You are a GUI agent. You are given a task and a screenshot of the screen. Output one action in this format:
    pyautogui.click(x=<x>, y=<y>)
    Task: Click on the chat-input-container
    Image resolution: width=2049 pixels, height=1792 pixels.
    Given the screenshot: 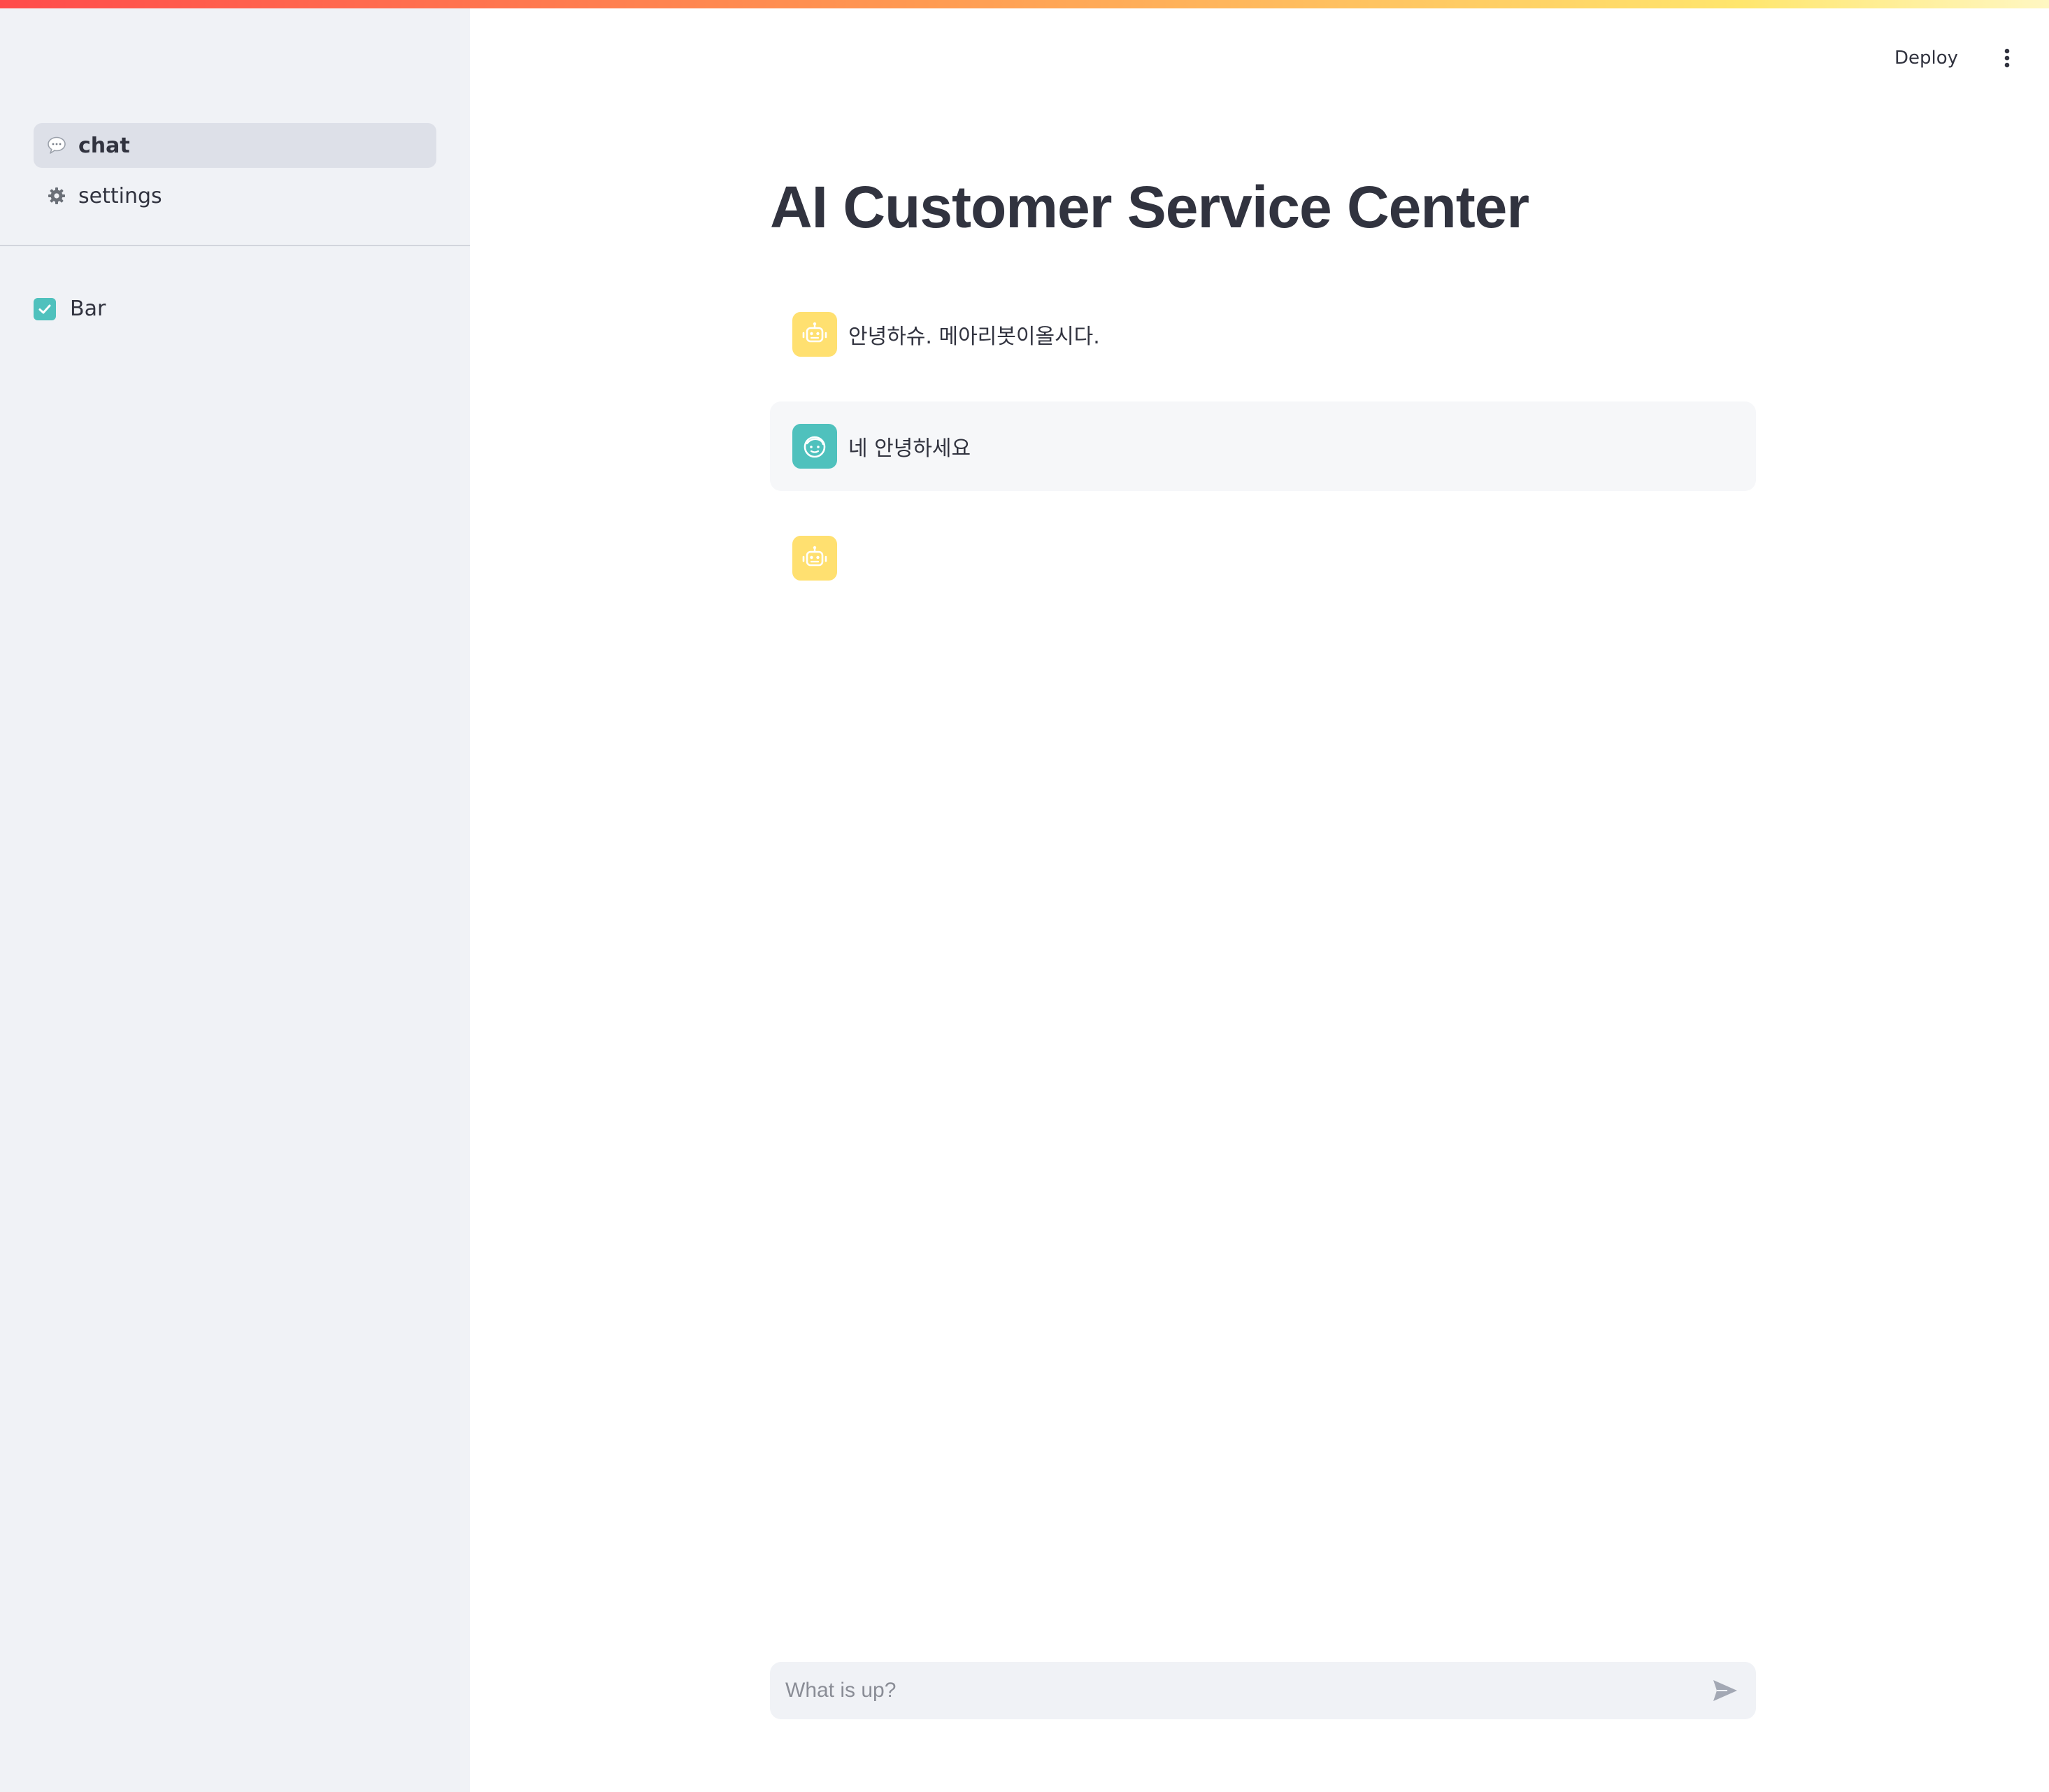 What is the action you would take?
    pyautogui.click(x=1263, y=1690)
    